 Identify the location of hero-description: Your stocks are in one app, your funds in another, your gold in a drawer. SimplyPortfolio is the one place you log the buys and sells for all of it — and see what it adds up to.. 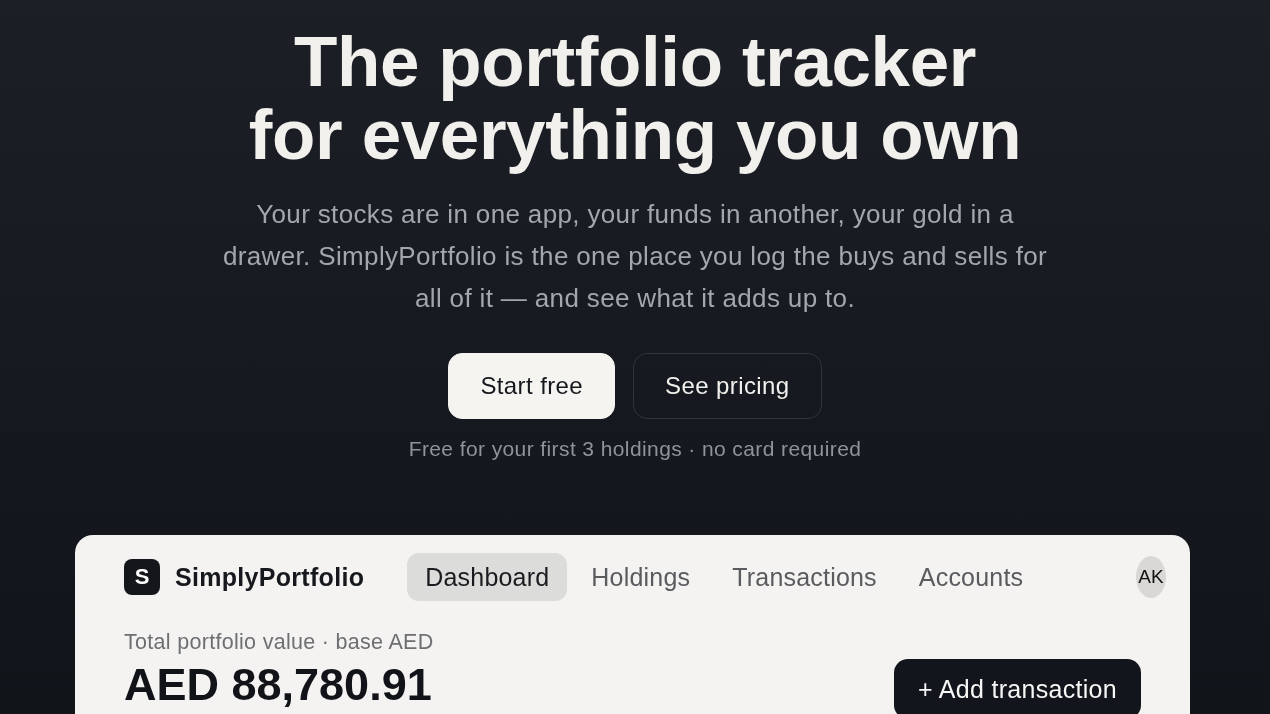
(635, 256).